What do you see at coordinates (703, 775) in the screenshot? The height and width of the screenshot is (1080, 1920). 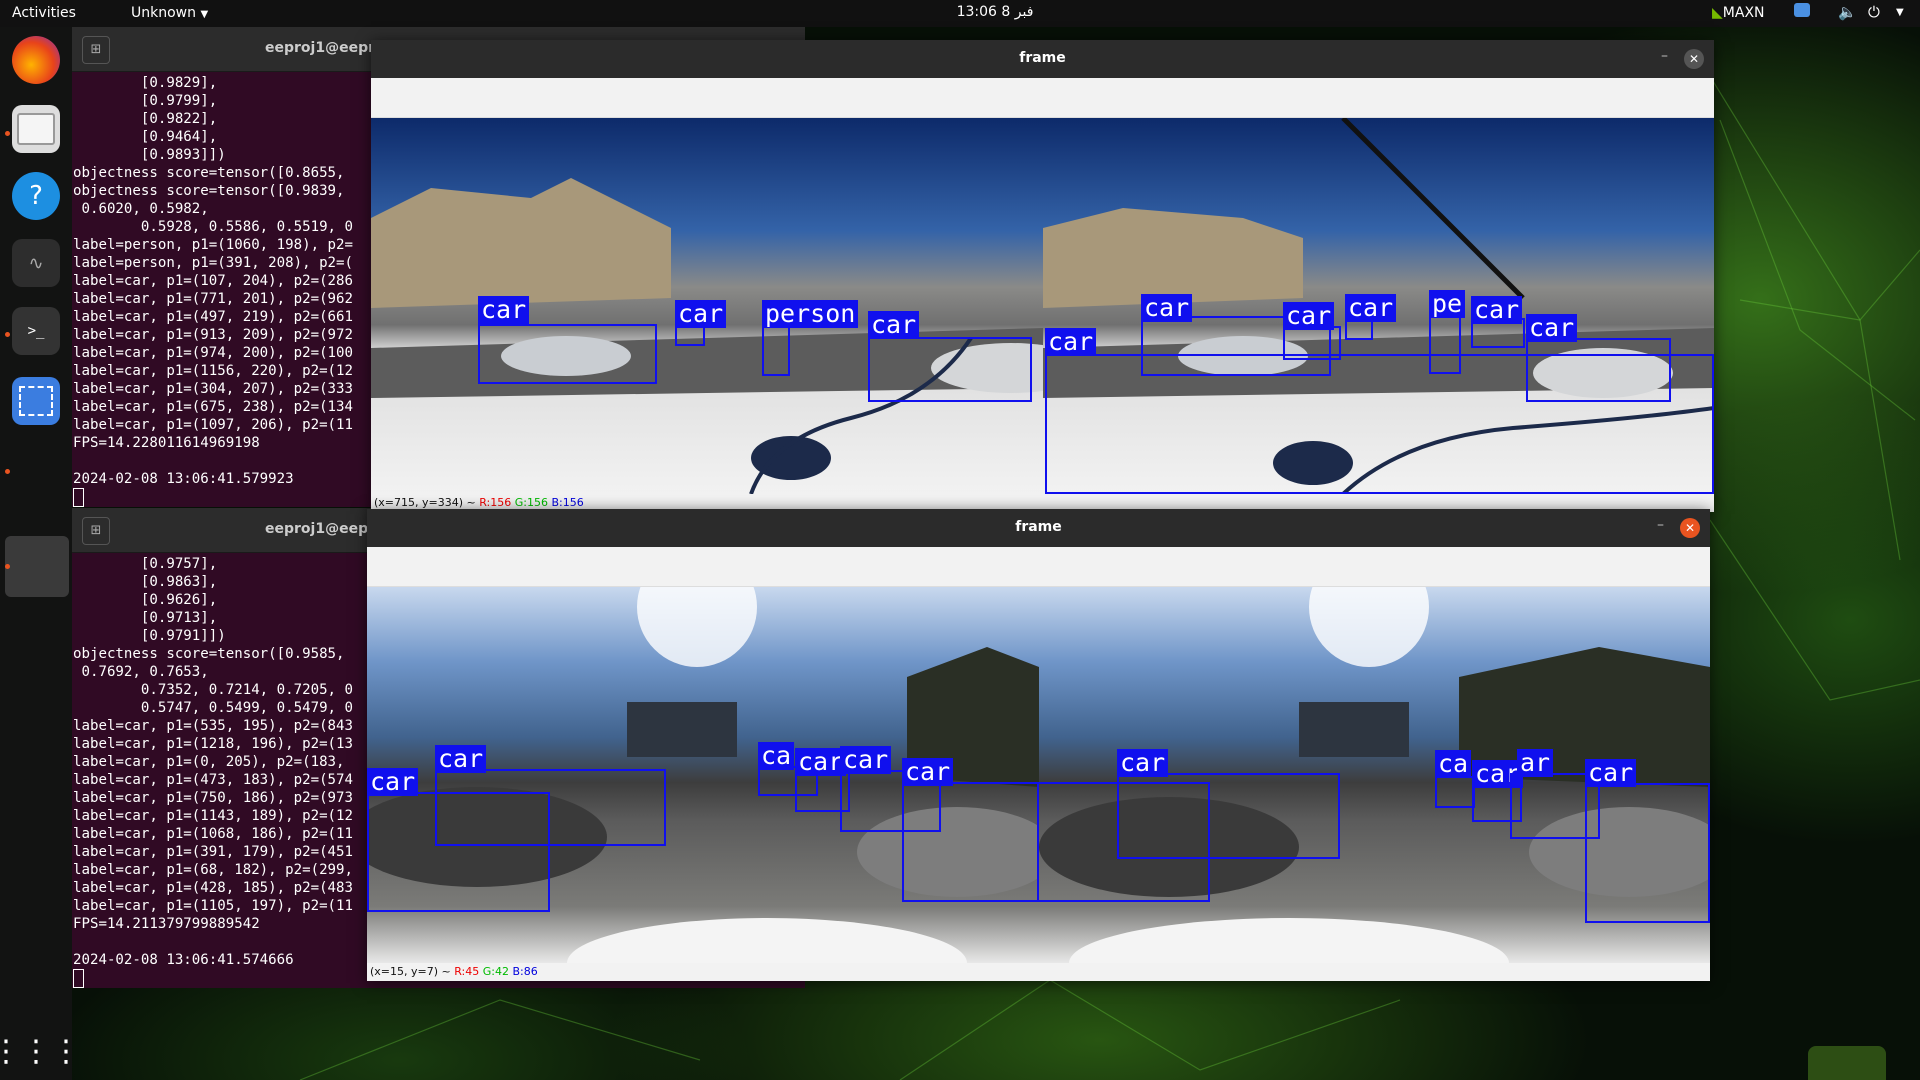 I see `camera-left-image: car car ca car car car` at bounding box center [703, 775].